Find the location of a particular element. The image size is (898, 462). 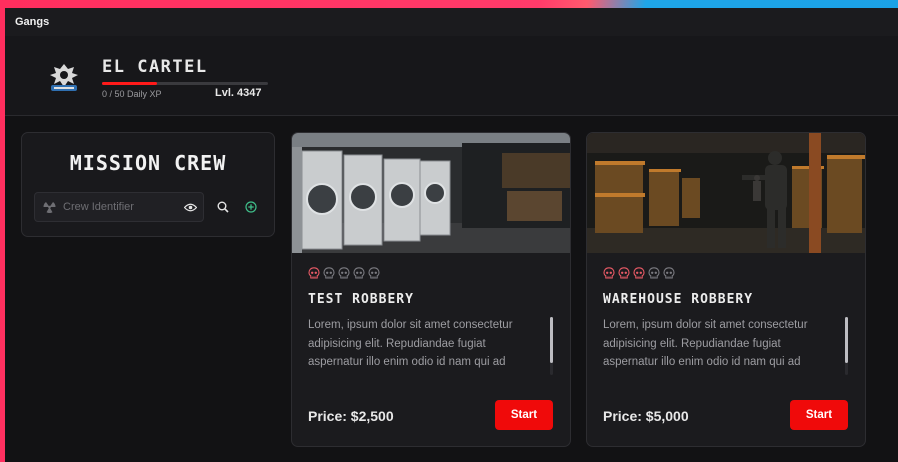

mission-crew-panel: MISSION CREW is located at coordinates (148, 184).